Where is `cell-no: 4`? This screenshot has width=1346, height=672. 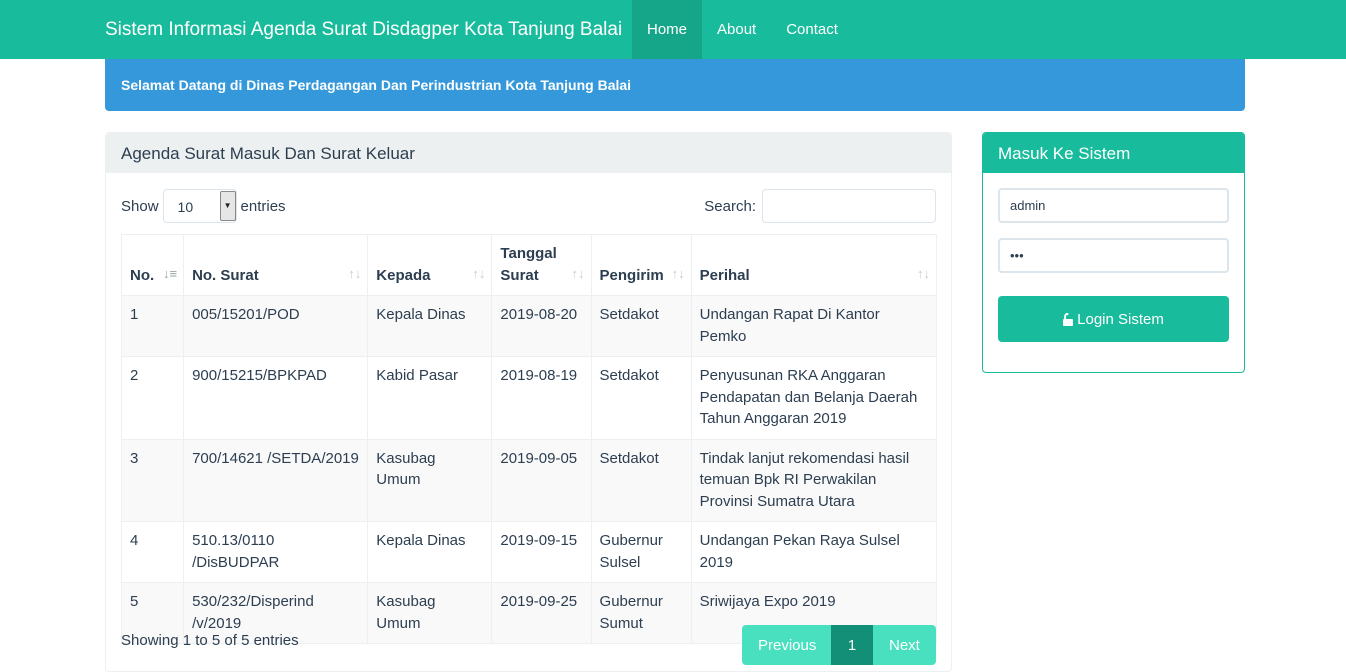 cell-no: 4 is located at coordinates (152, 552).